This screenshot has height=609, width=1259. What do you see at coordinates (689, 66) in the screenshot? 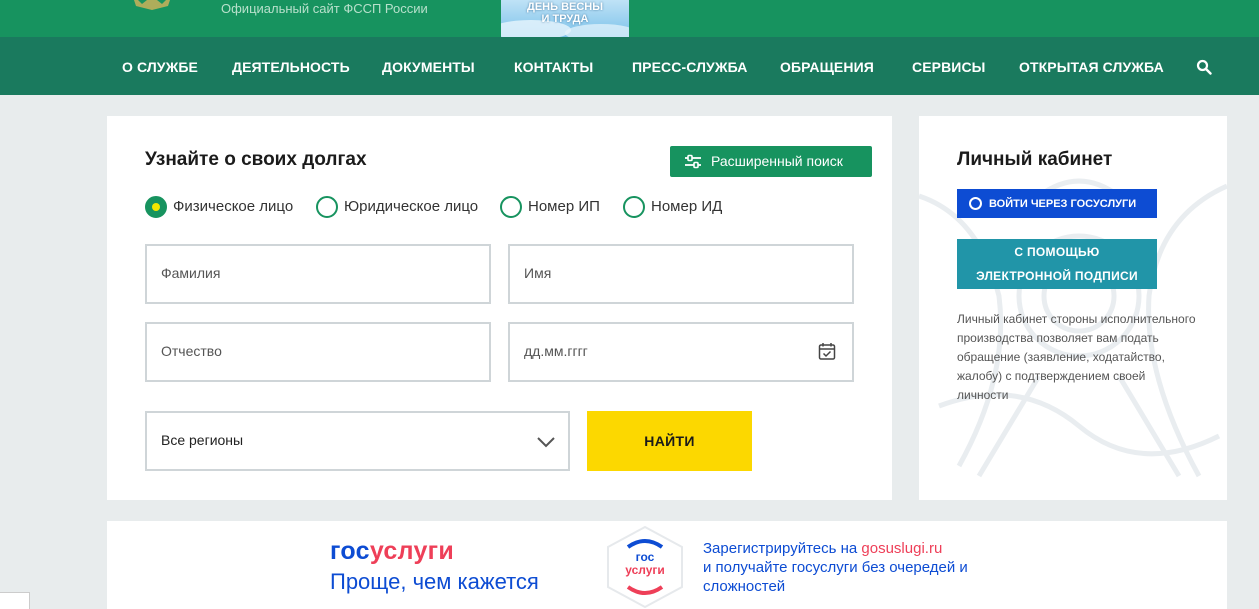
I see `nav-item-press: ПРЕСС-СЛУЖБА` at bounding box center [689, 66].